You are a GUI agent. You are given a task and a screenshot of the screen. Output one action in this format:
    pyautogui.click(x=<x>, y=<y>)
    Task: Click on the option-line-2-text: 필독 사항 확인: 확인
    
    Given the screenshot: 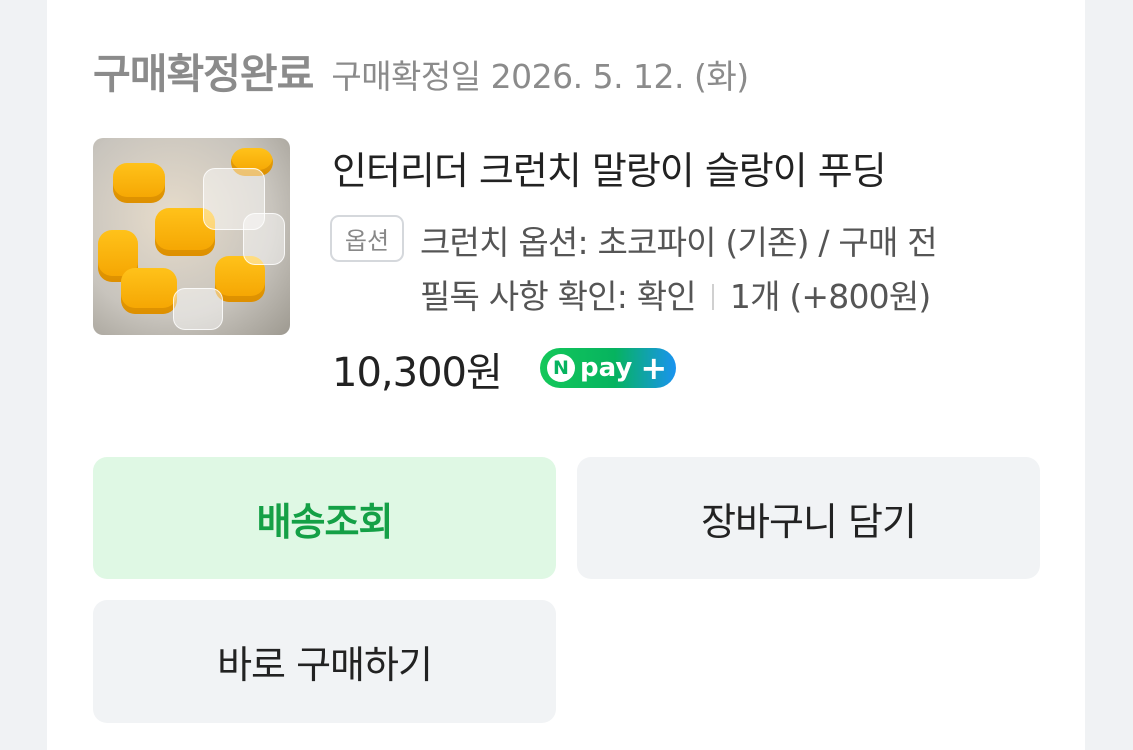 What is the action you would take?
    pyautogui.click(x=558, y=296)
    